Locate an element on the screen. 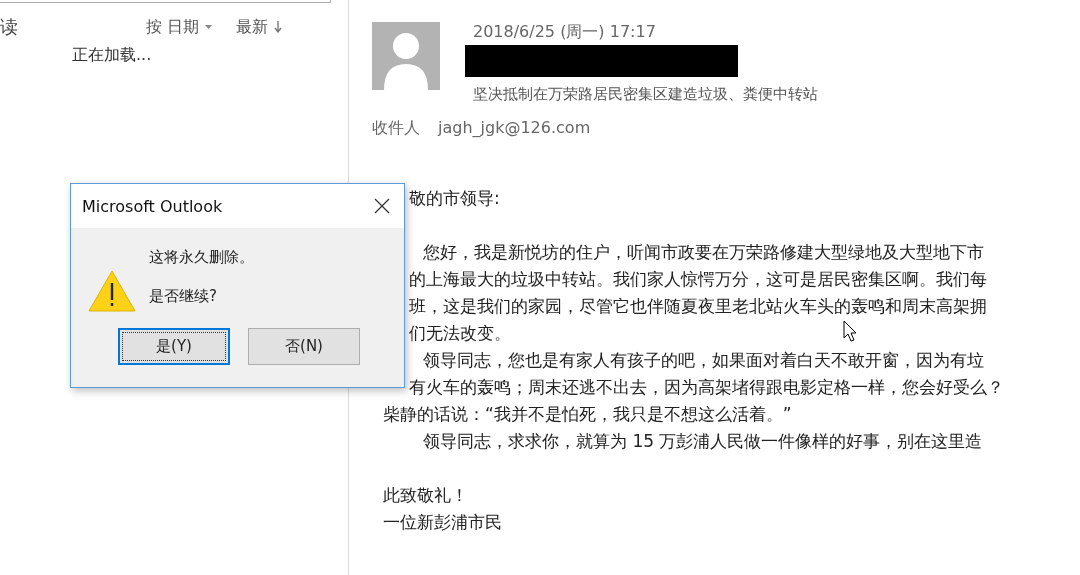 The height and width of the screenshot is (575, 1080). body-text-line: 的上海最大的垃圾中转站。我们家人惊愕万分，这可是居民密集区啊。我们每 is located at coordinates (697, 279).